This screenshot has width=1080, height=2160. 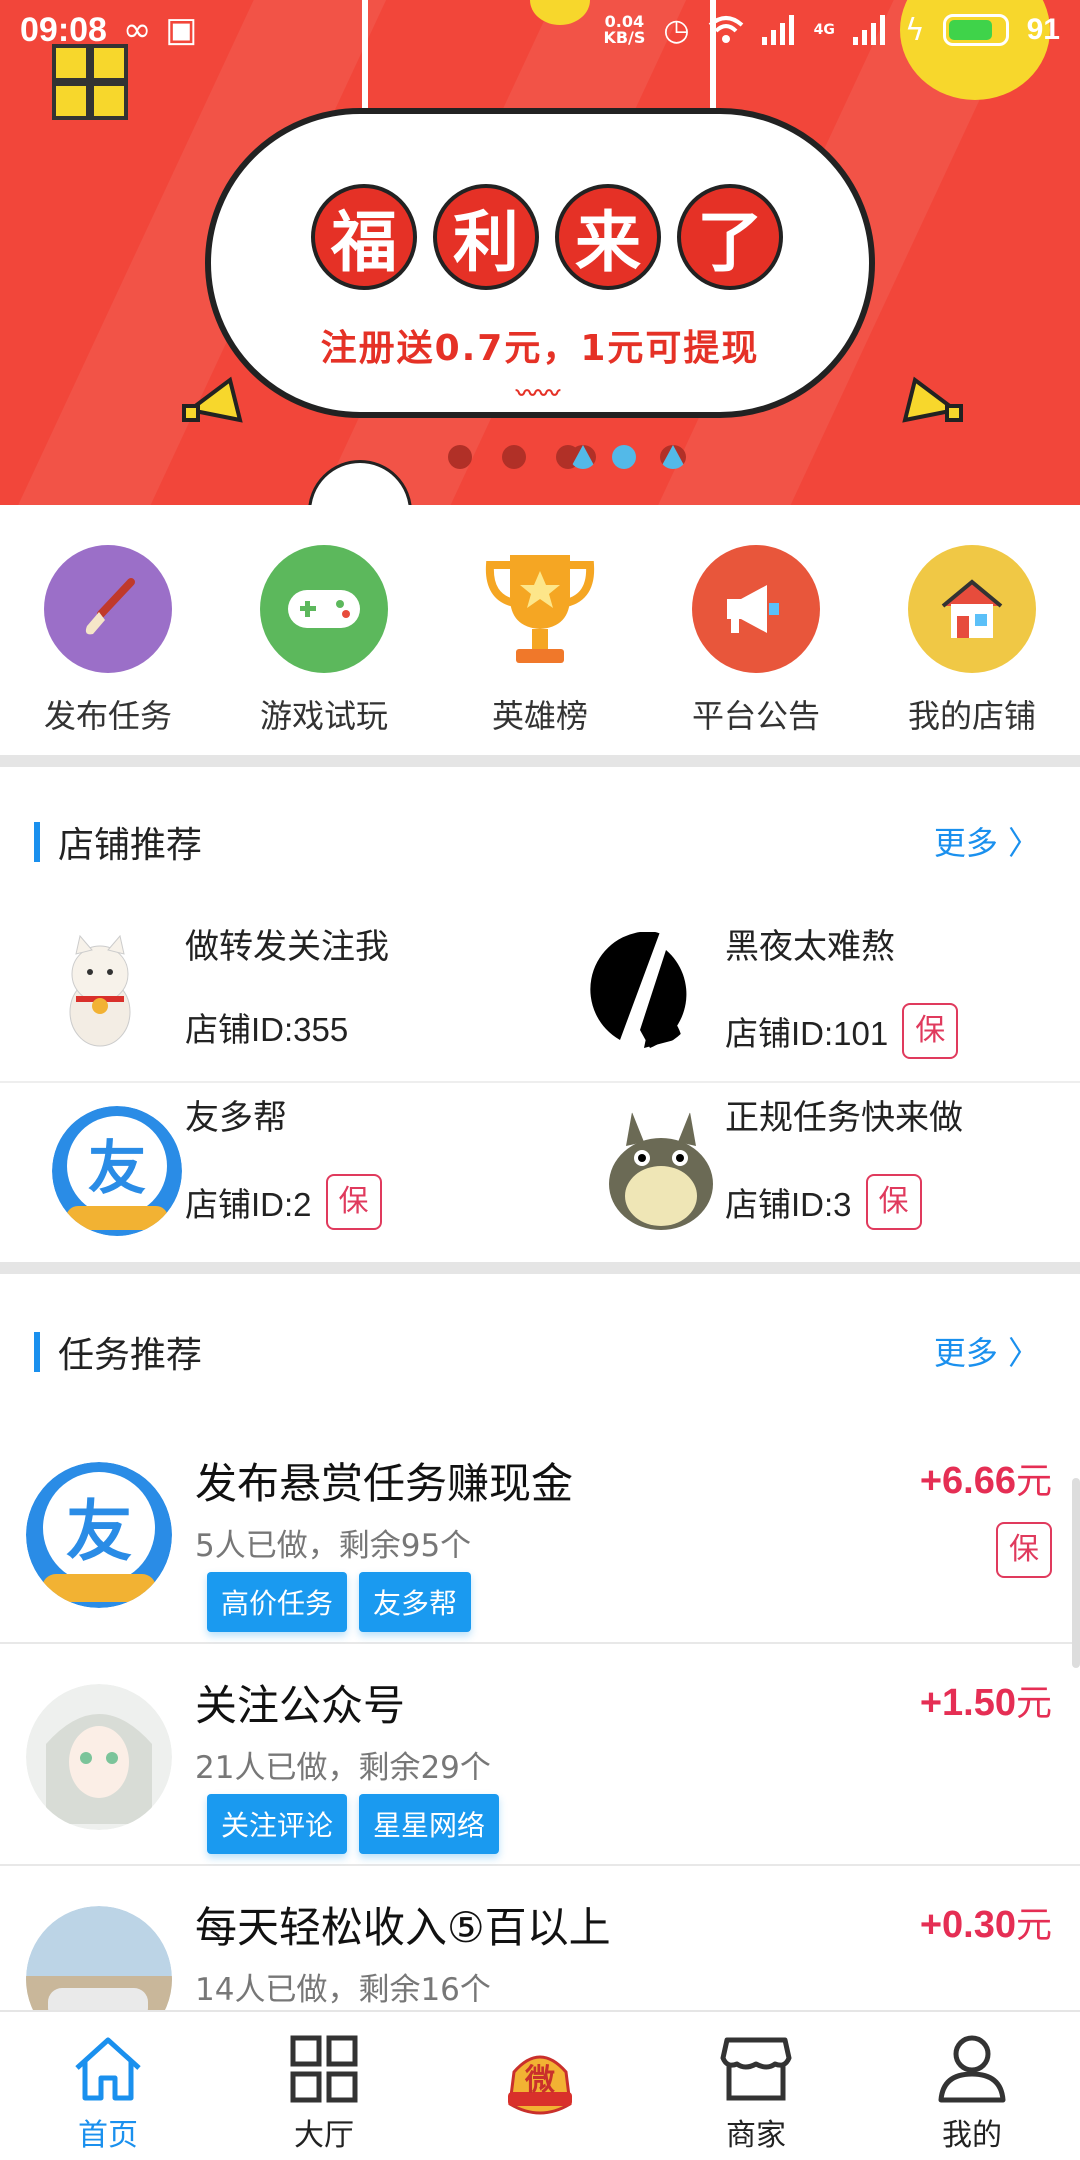 I want to click on tab-center: 微, so click(x=540, y=2086).